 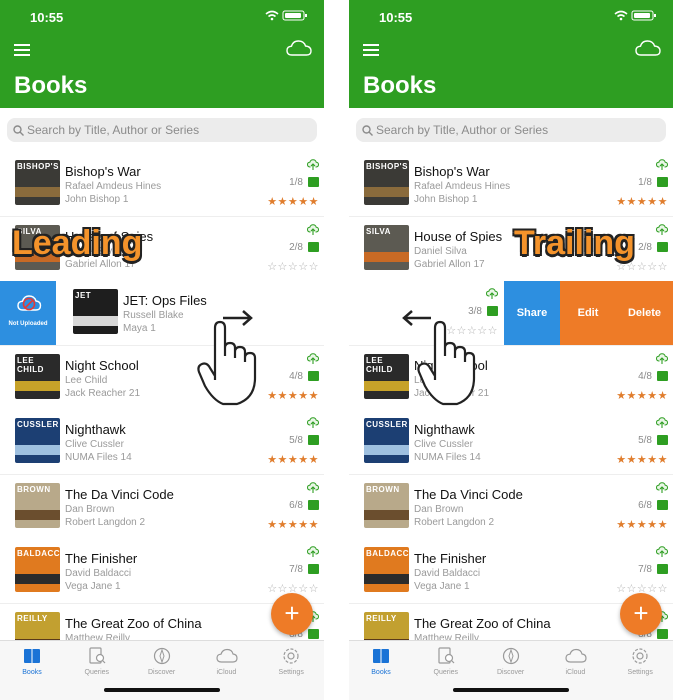 What do you see at coordinates (227, 658) in the screenshot?
I see `icloud-icon` at bounding box center [227, 658].